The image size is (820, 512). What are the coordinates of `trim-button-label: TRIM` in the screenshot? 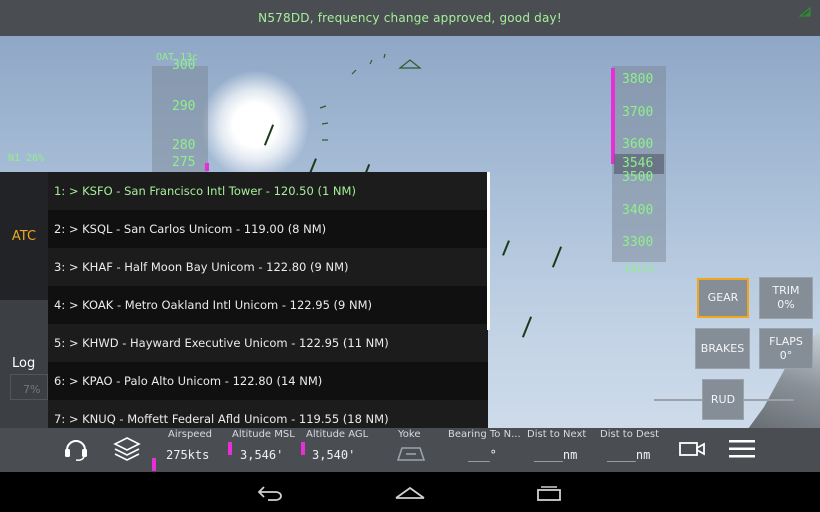 It's located at (786, 290).